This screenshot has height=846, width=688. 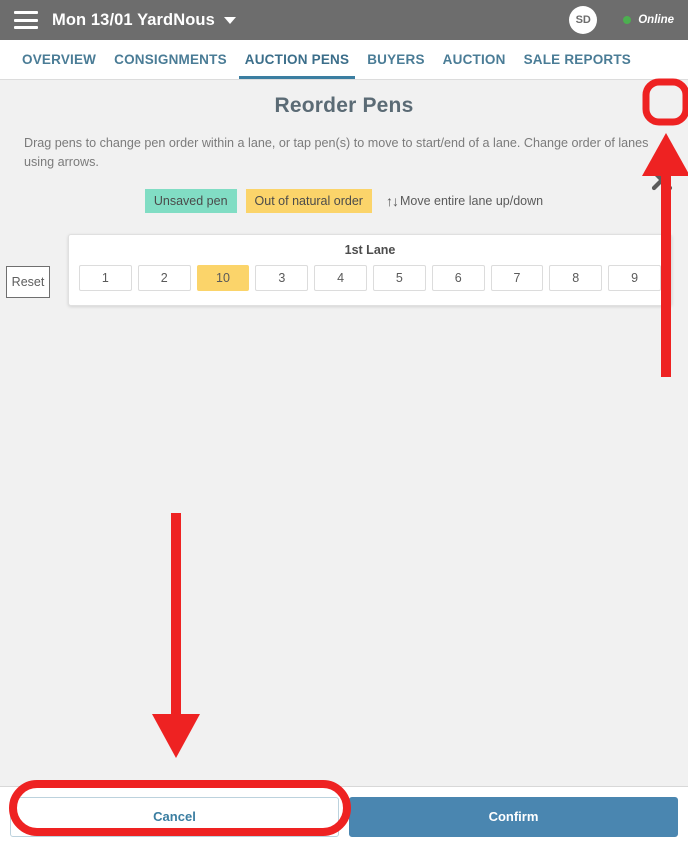 What do you see at coordinates (474, 59) in the screenshot?
I see `tab-auction: AUCTION` at bounding box center [474, 59].